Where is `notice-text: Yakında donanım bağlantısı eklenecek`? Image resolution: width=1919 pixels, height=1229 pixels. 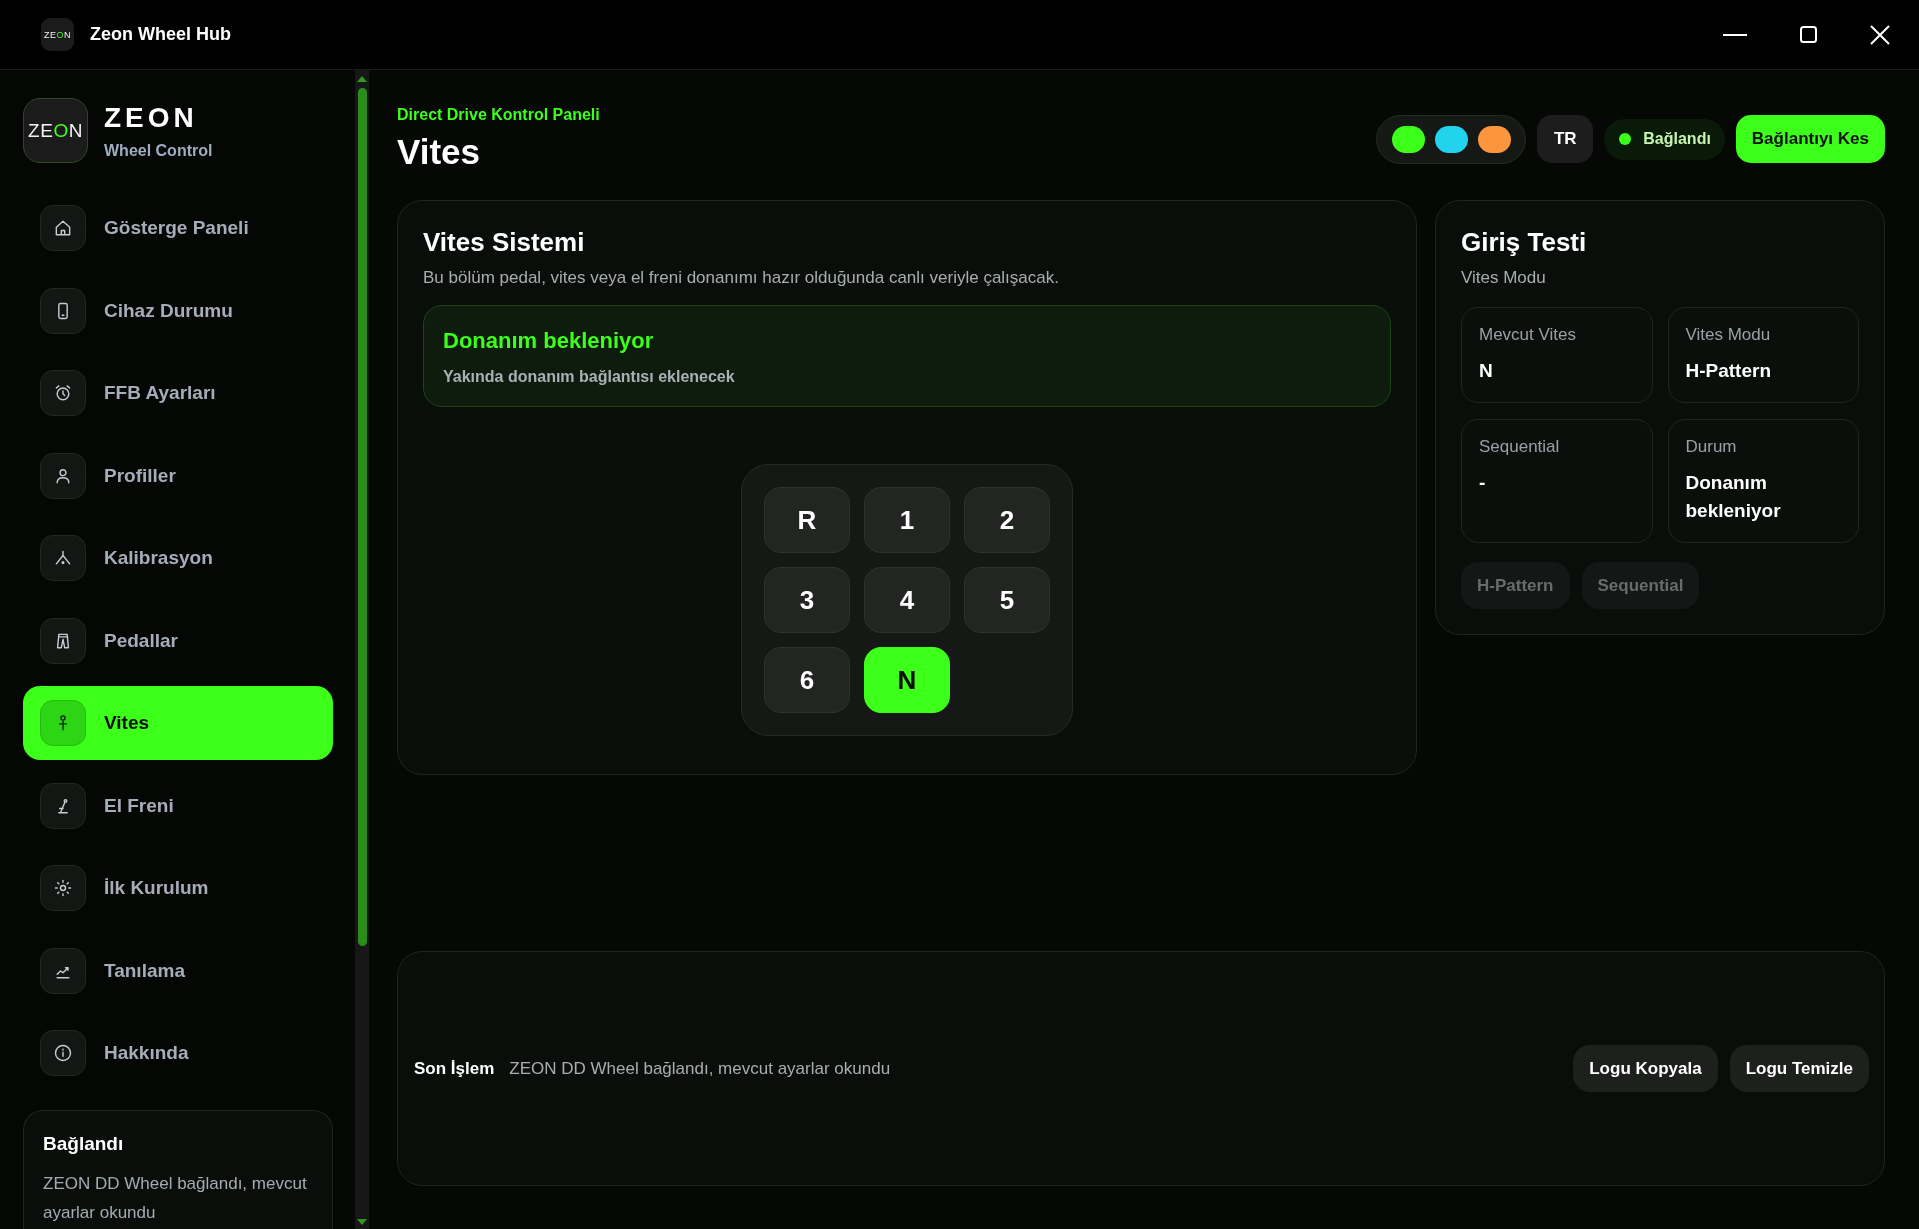 notice-text: Yakında donanım bağlantısı eklenecek is located at coordinates (589, 377).